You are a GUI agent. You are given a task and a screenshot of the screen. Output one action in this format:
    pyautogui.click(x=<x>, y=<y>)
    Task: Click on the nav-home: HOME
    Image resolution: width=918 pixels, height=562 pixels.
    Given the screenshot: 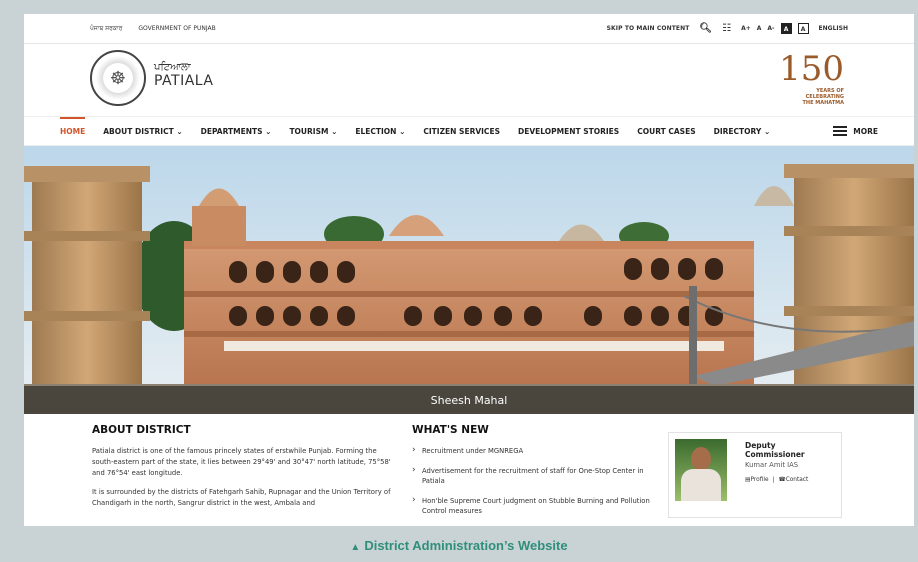 What is the action you would take?
    pyautogui.click(x=73, y=126)
    